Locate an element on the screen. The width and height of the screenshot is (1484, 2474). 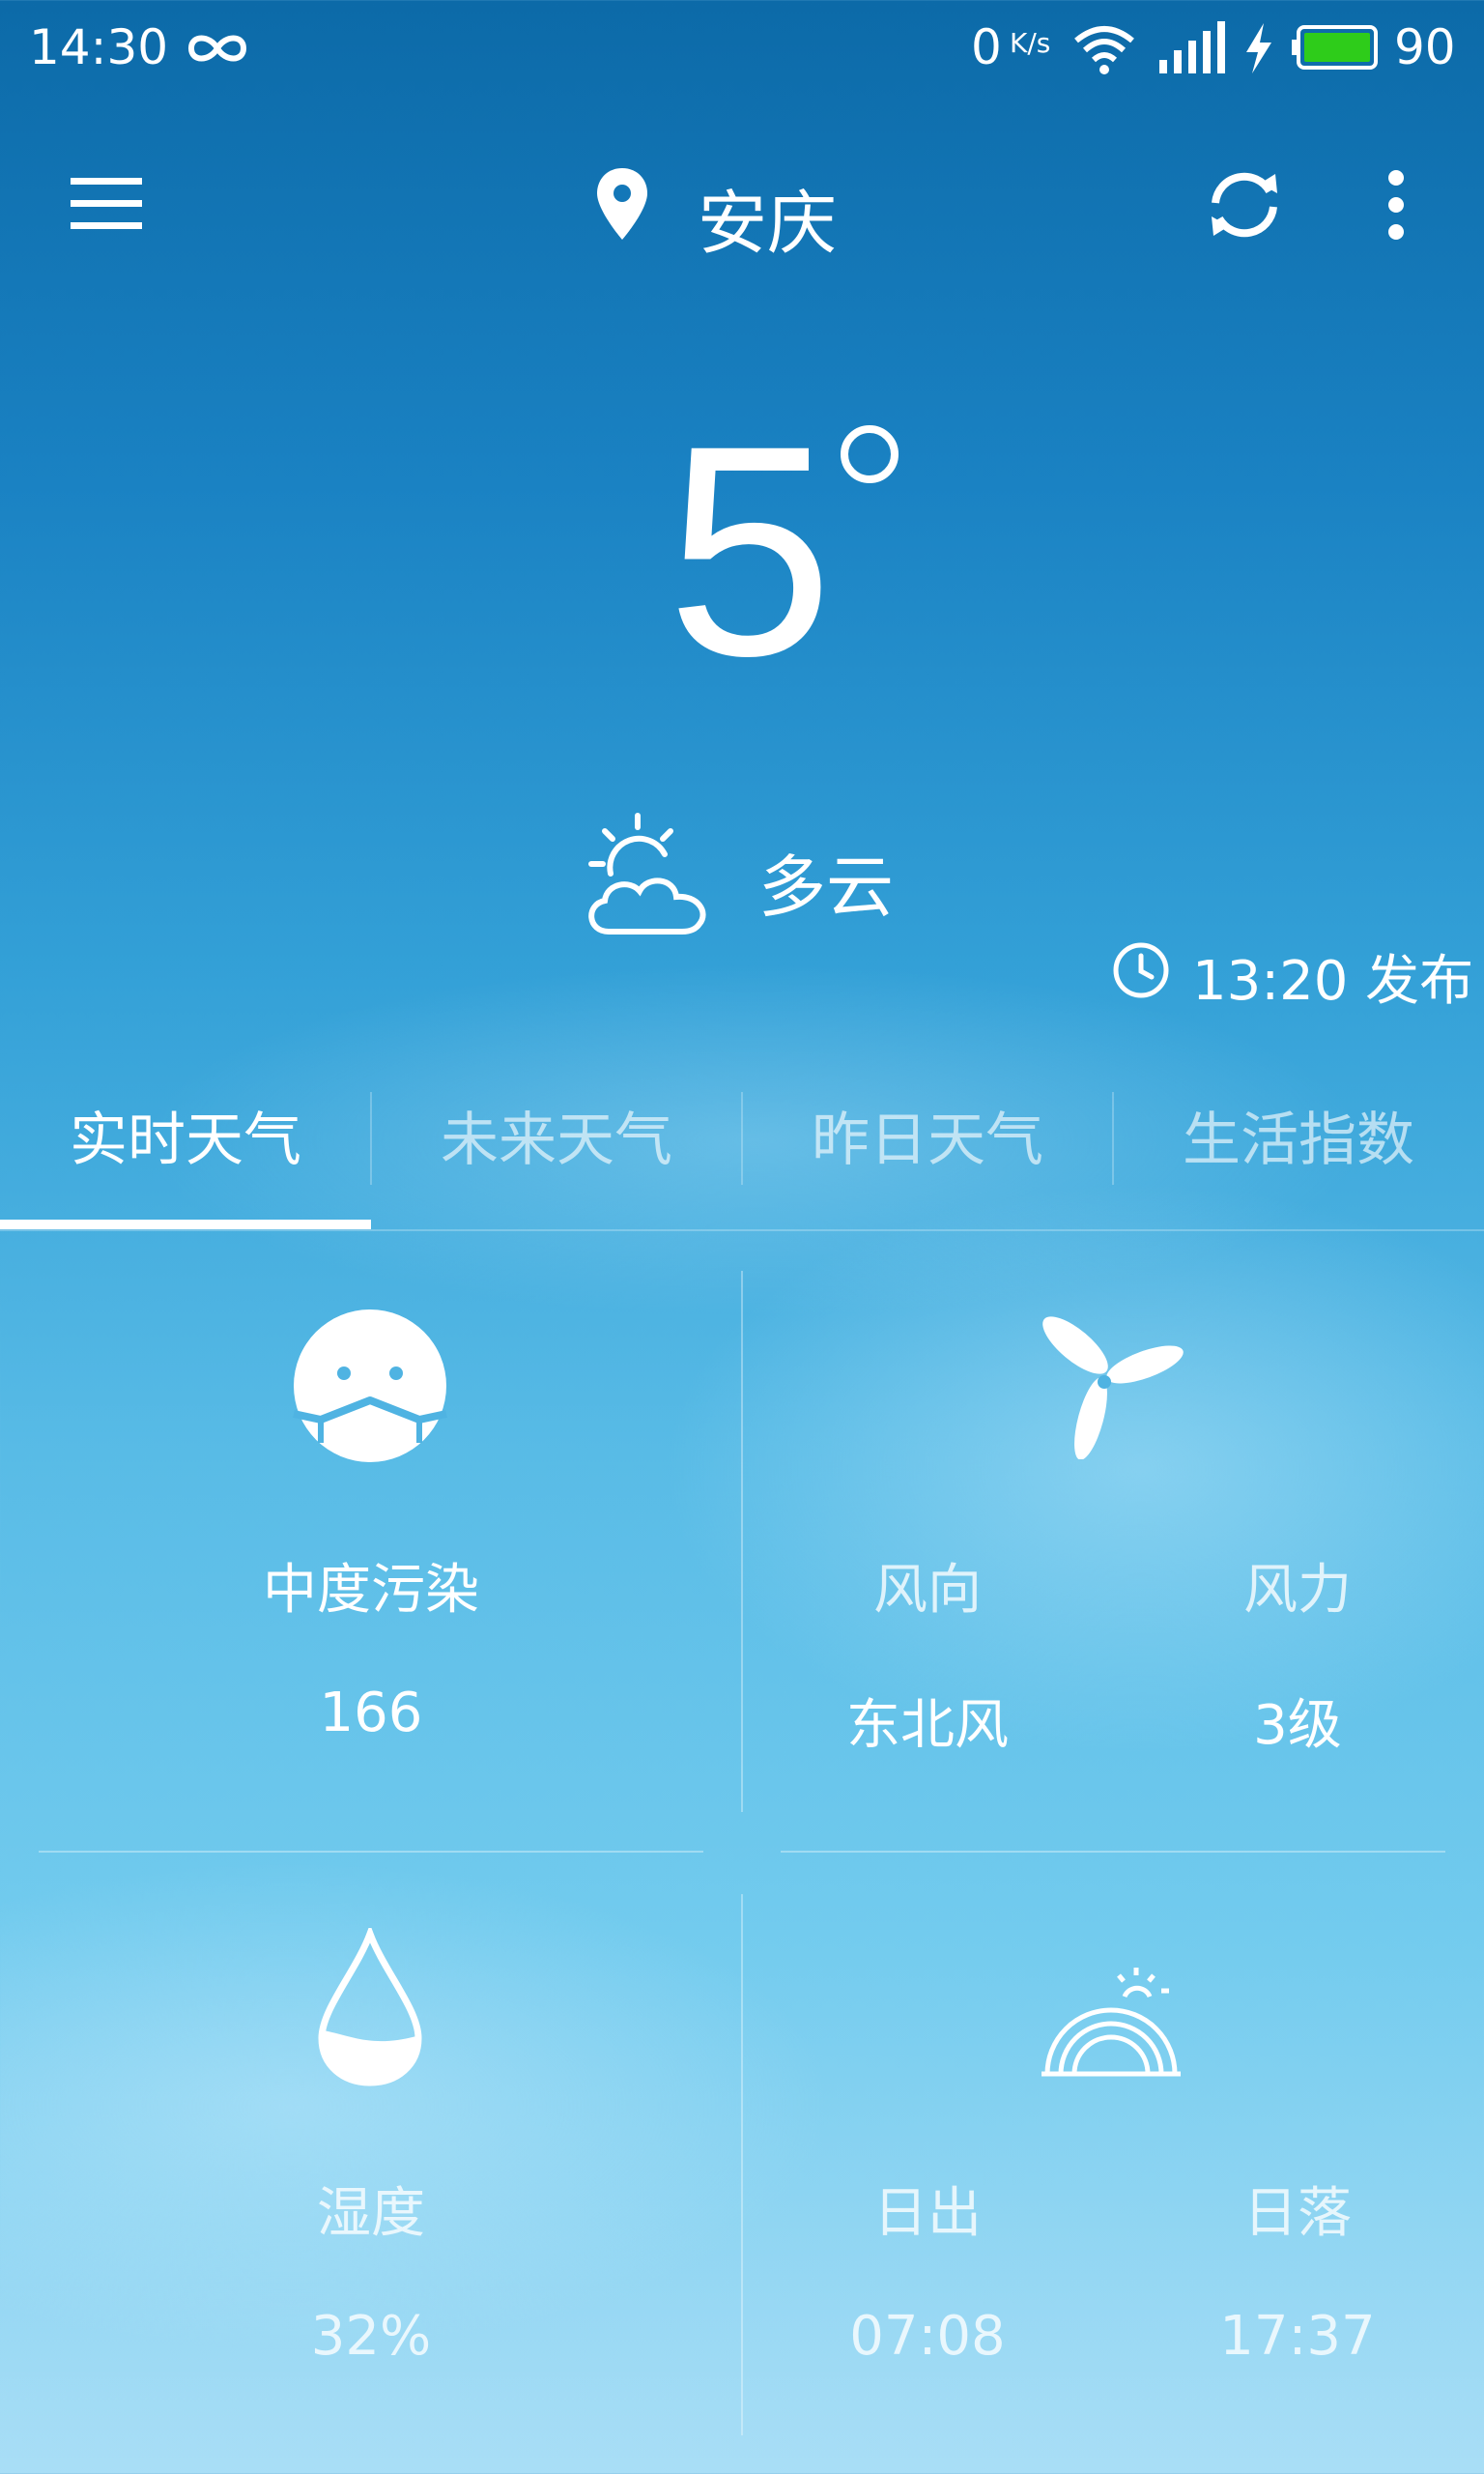
current-temperature: 5 is located at coordinates (751, 551).